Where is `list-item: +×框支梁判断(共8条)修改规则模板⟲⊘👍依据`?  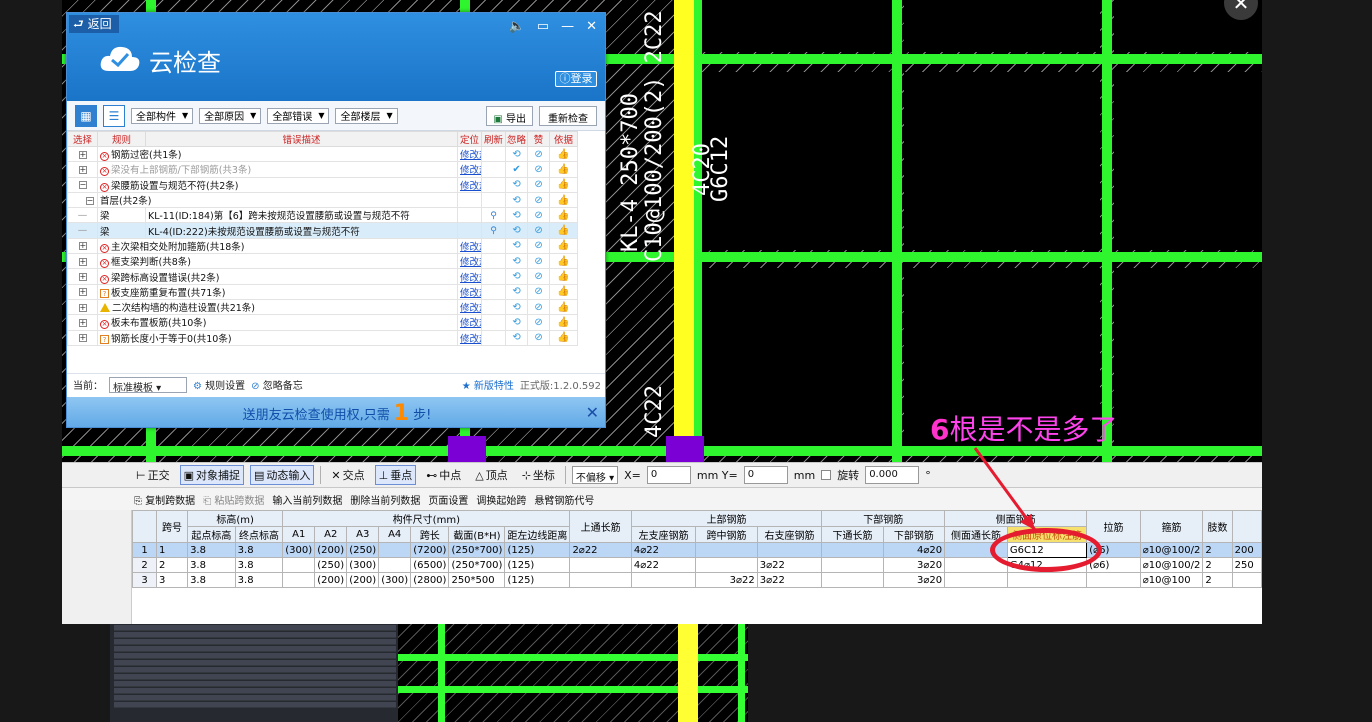
list-item: +×框支梁判断(共8条)修改规则模板⟲⊘👍依据 is located at coordinates (323, 261).